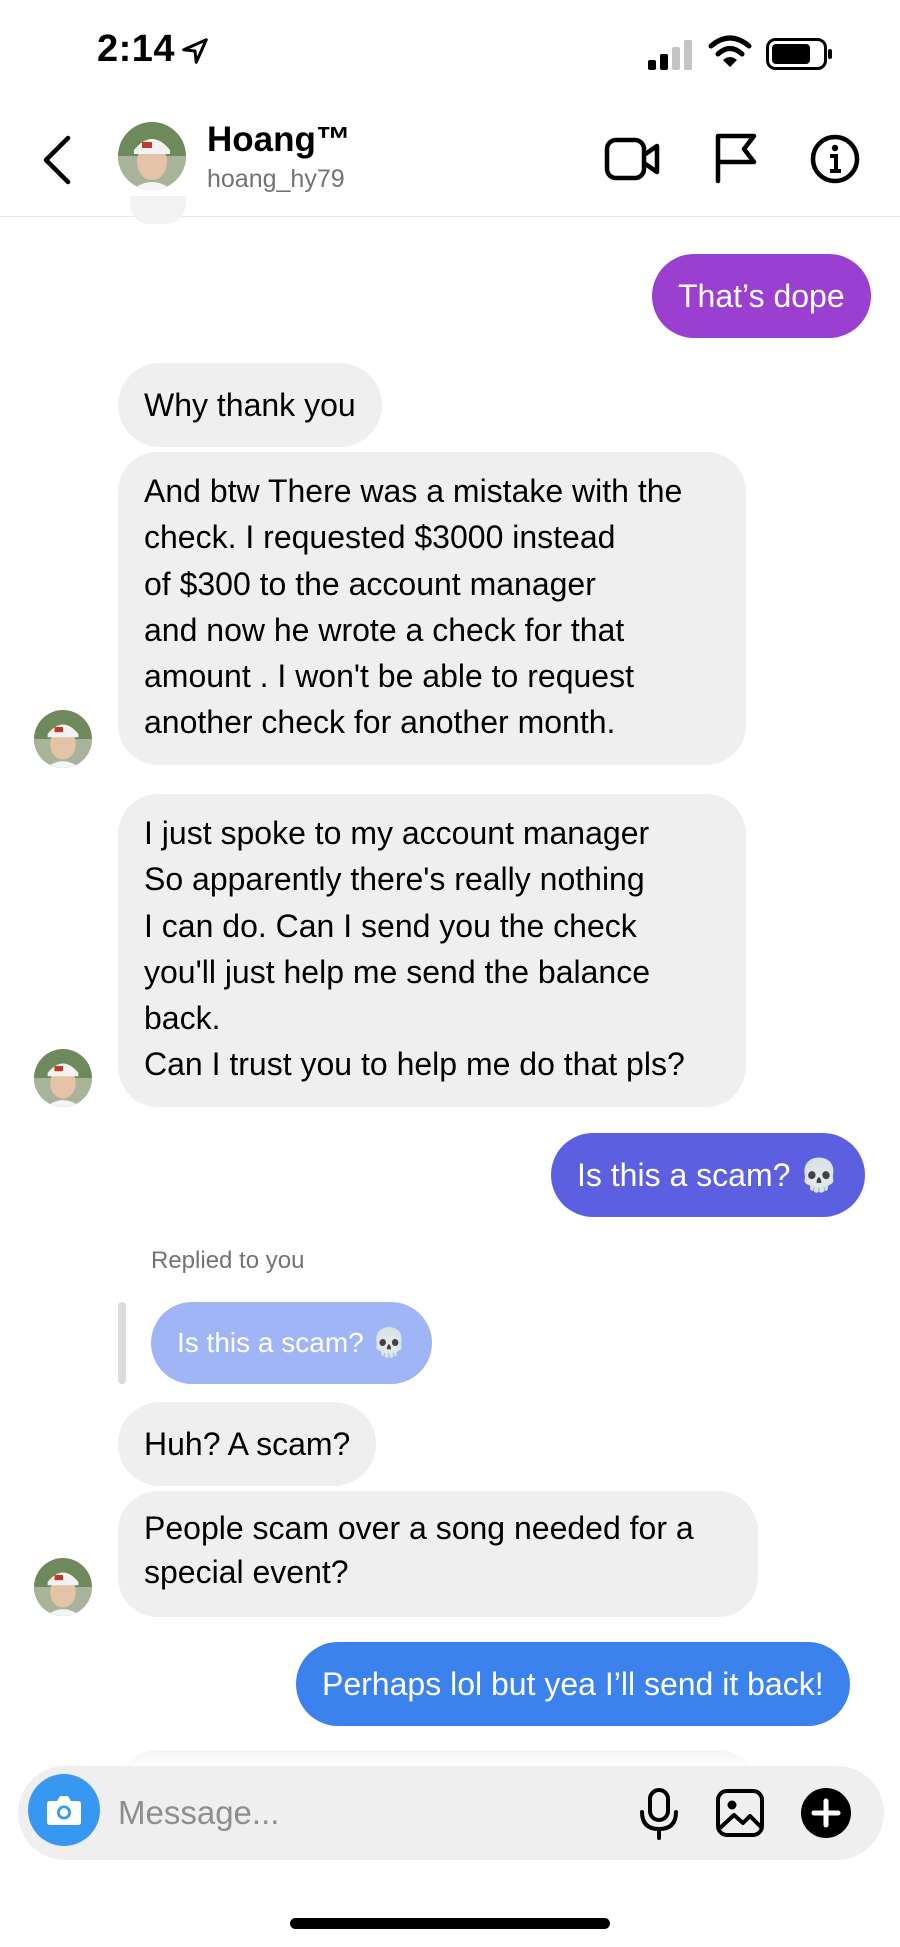  I want to click on message-line: check. I requested $3000 instead, so click(380, 537).